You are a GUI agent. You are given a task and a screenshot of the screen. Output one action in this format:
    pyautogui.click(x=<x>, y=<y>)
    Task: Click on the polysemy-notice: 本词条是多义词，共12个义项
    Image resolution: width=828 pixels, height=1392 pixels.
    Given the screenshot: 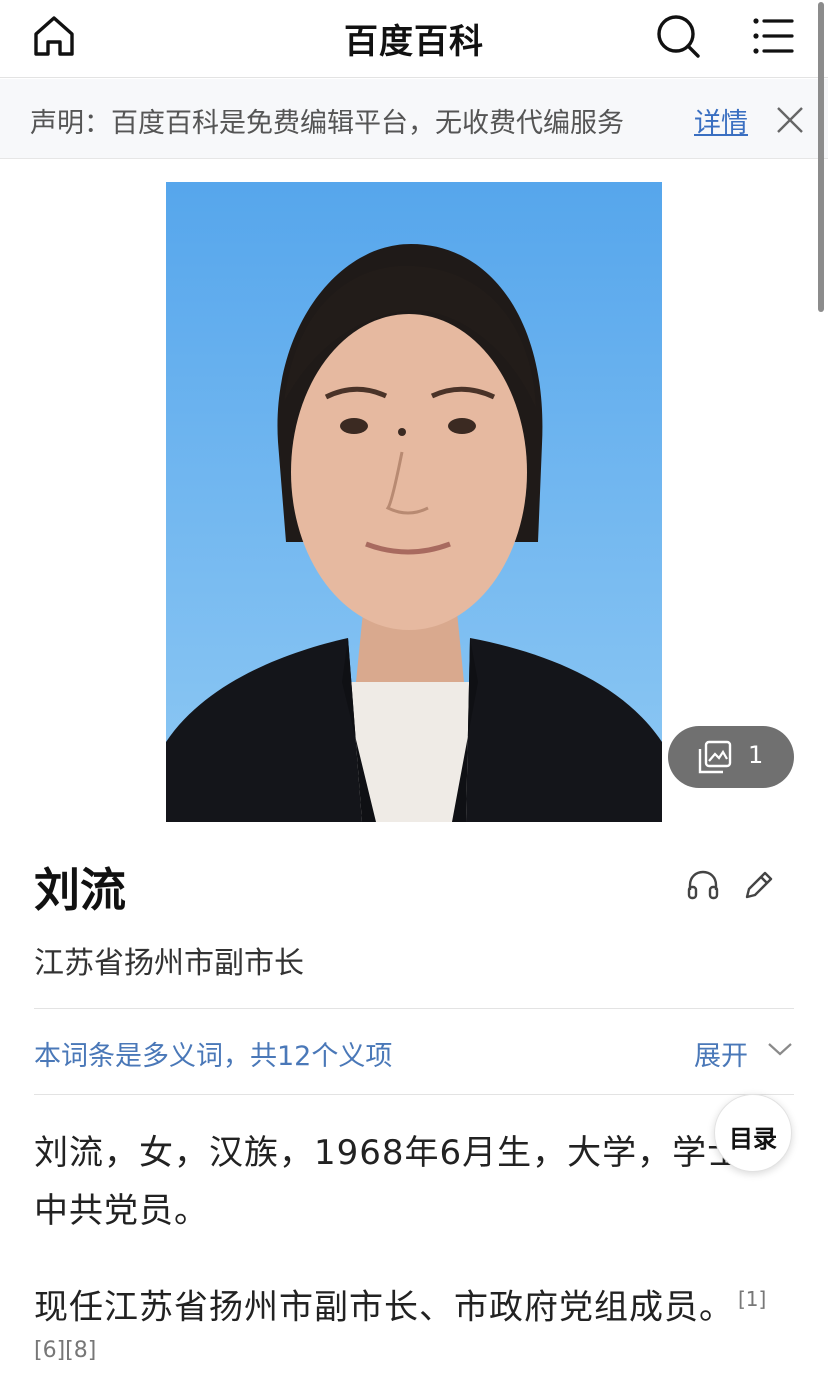 What is the action you would take?
    pyautogui.click(x=213, y=1053)
    